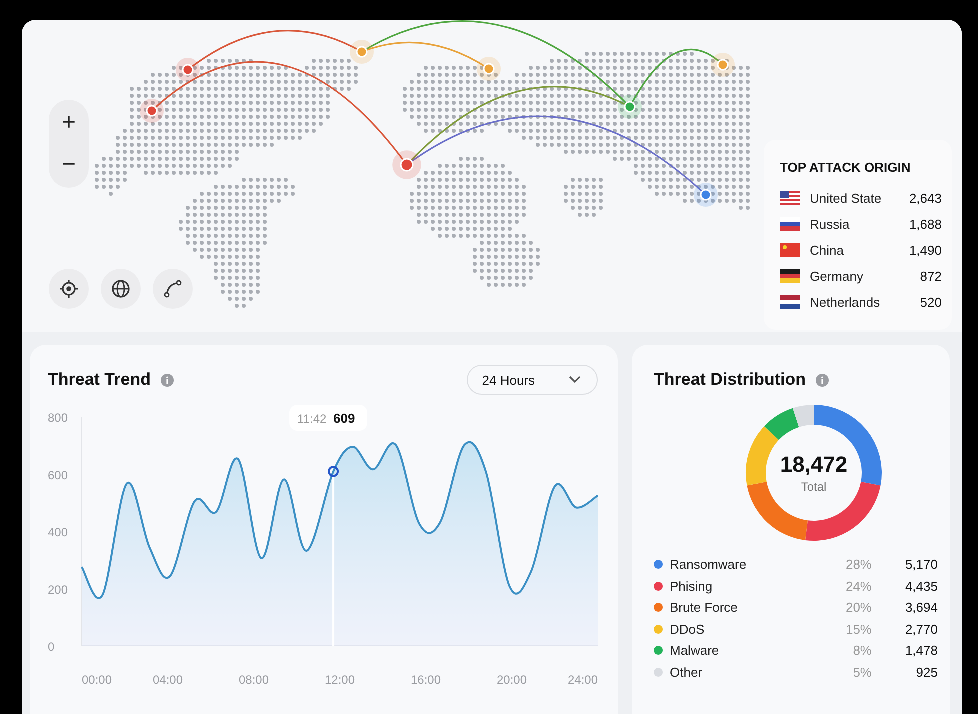 The width and height of the screenshot is (978, 714). What do you see at coordinates (58, 589) in the screenshot?
I see `axis-label: 200` at bounding box center [58, 589].